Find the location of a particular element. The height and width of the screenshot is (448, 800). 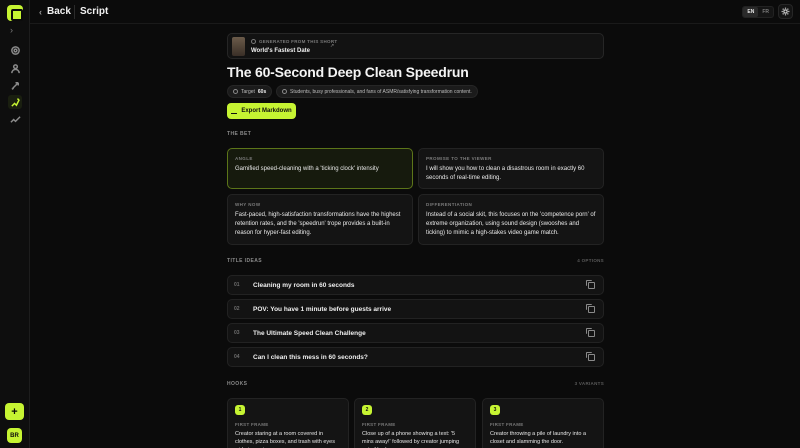

section-title-hooks: HOOKS is located at coordinates (237, 384).